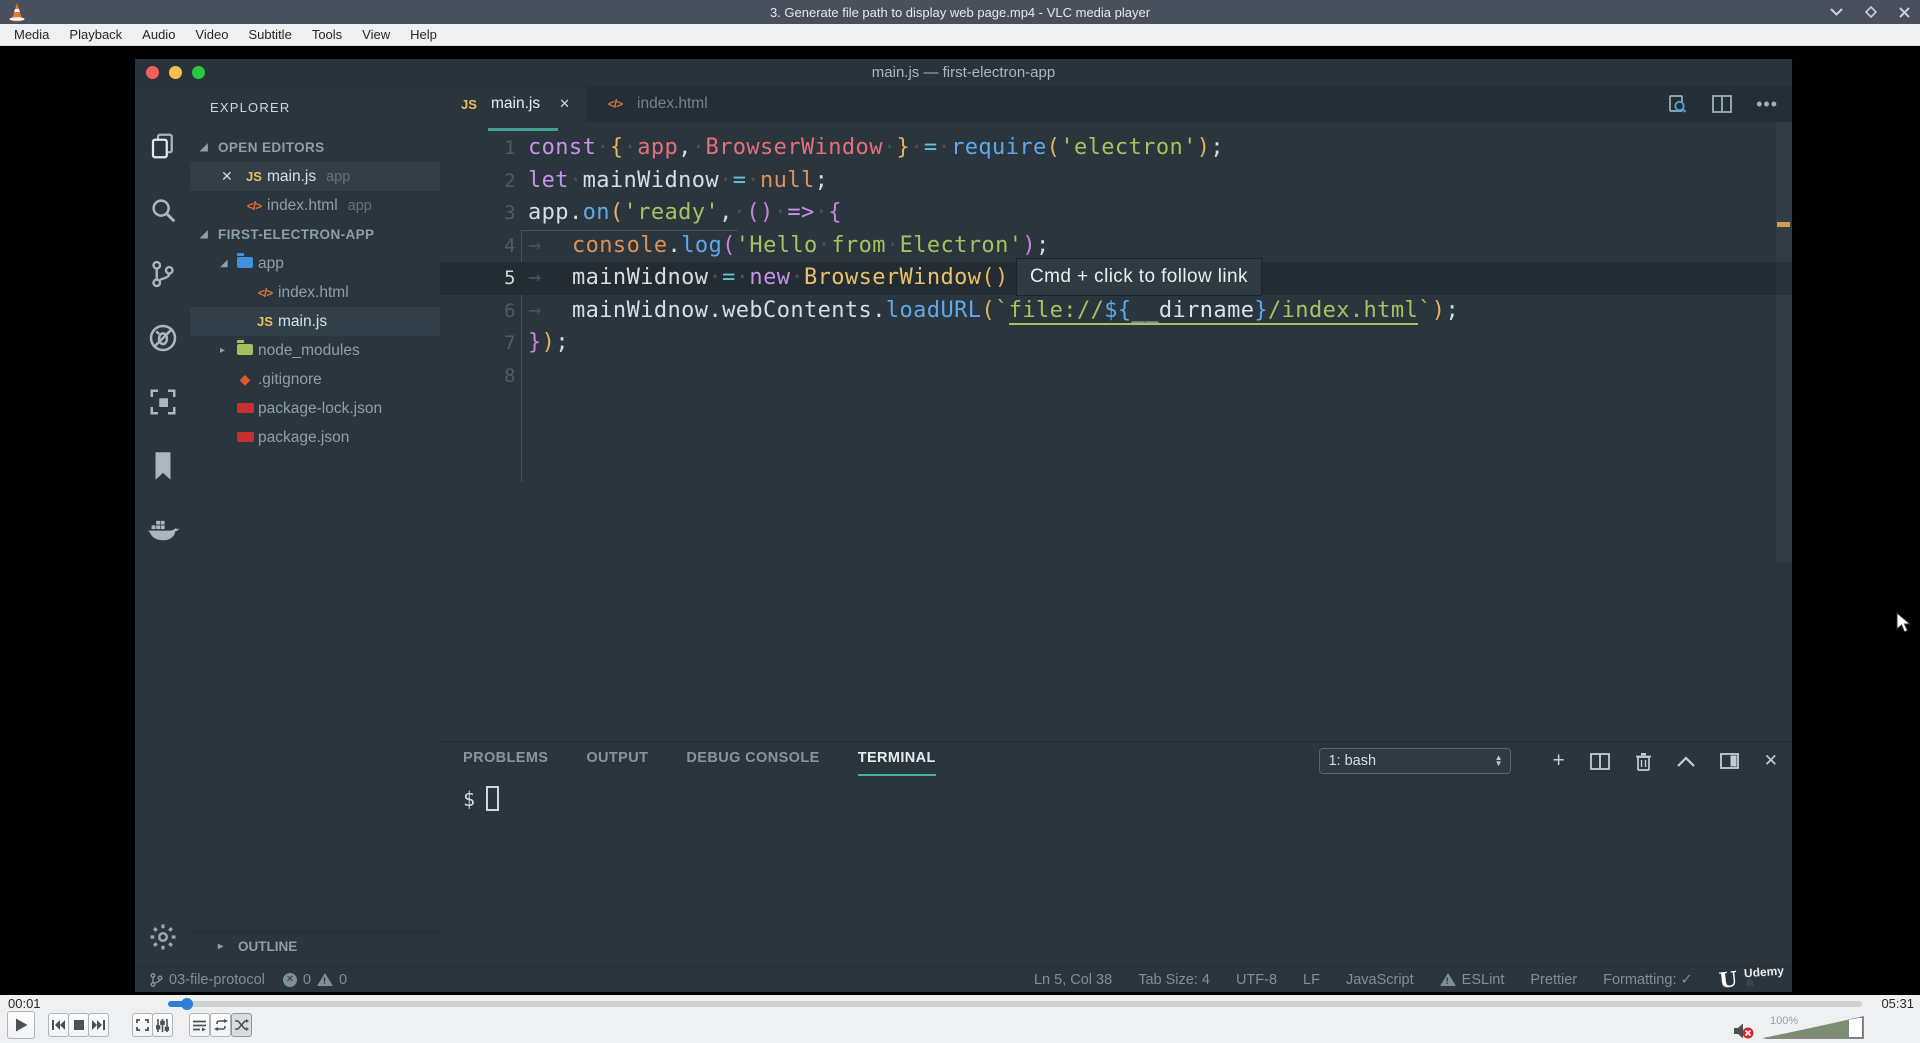 This screenshot has width=1920, height=1043. I want to click on eslint-warning-icon: !, so click(1447, 979).